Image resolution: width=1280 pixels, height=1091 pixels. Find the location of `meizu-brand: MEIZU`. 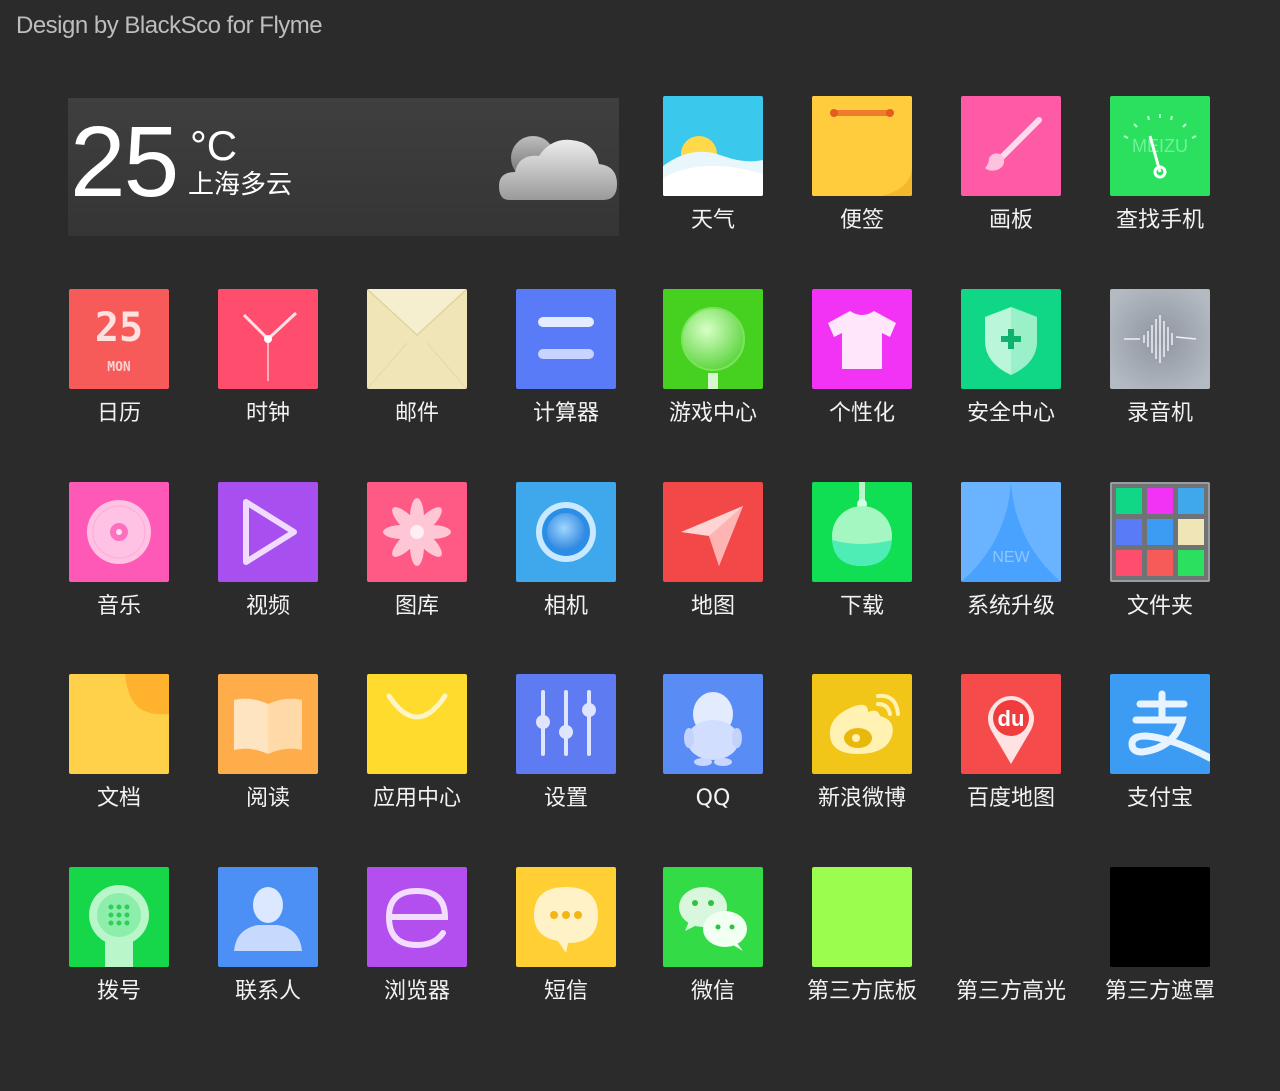

meizu-brand: MEIZU is located at coordinates (1160, 146).